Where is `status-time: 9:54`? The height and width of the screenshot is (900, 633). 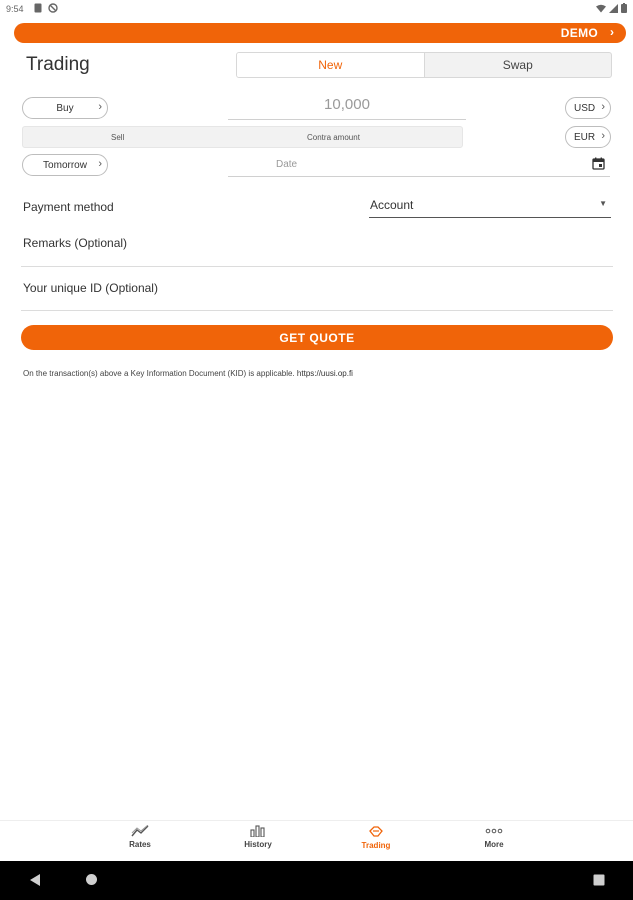 status-time: 9:54 is located at coordinates (15, 9).